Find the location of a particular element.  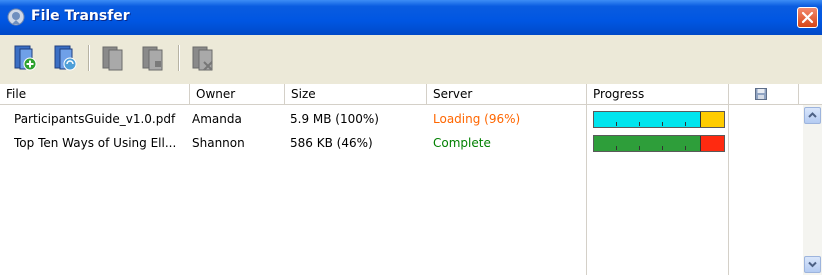

window-title: File Transfer is located at coordinates (80, 16).